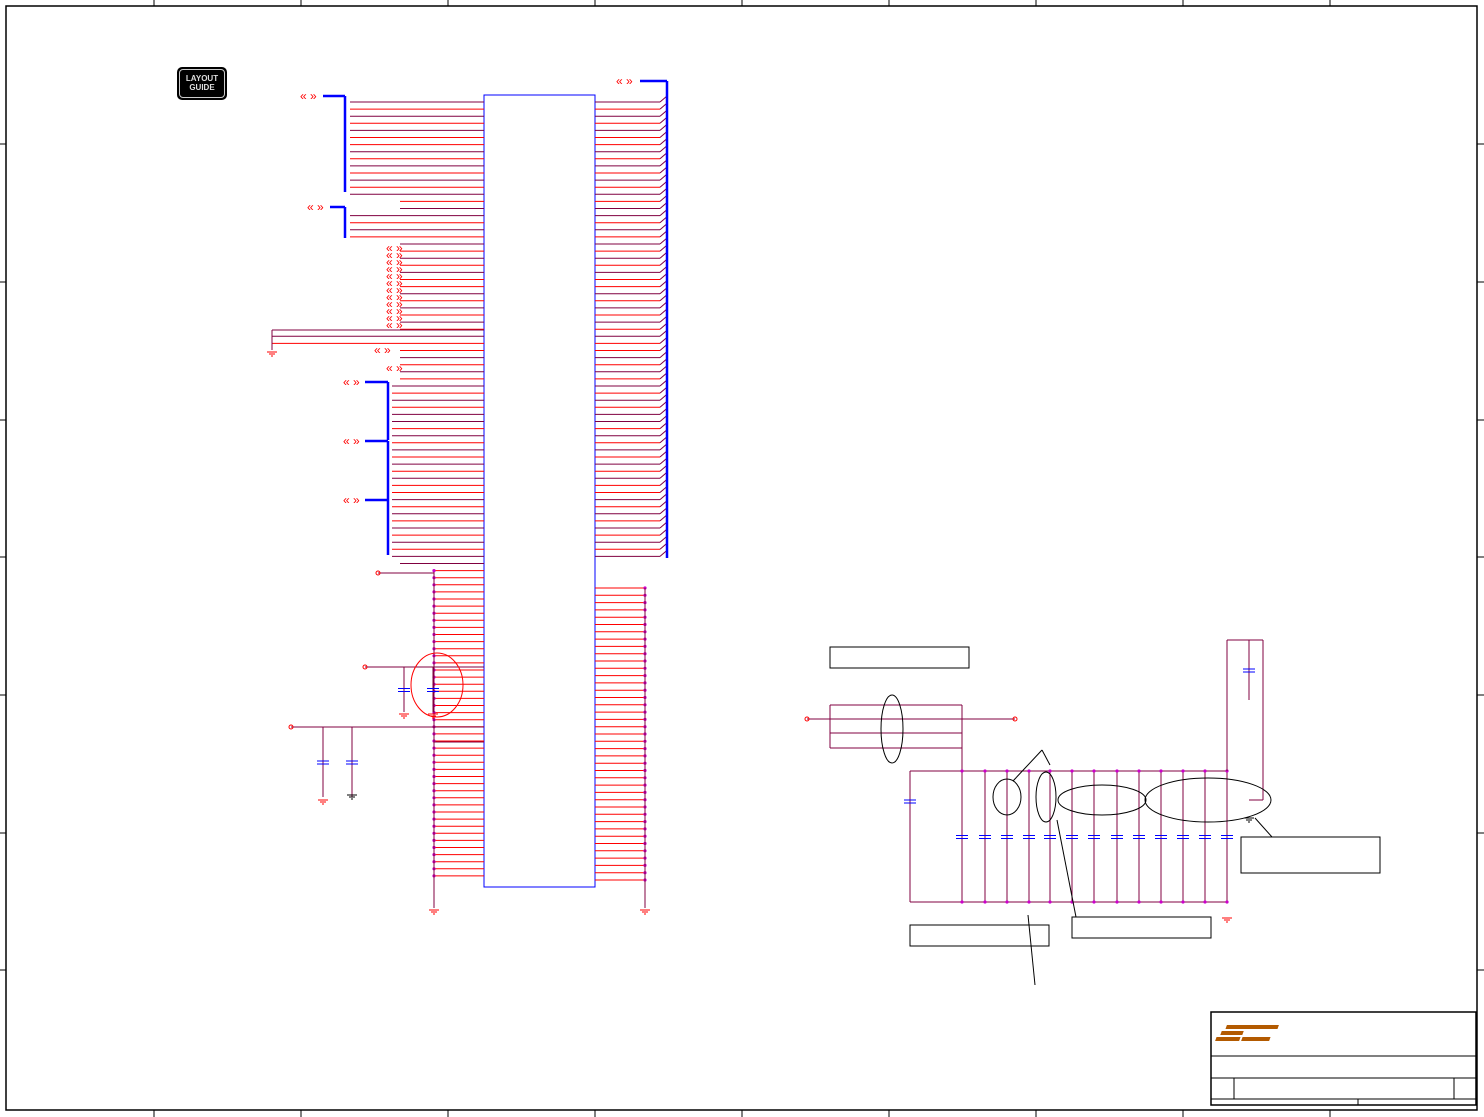  Describe the element at coordinates (202, 78) in the screenshot. I see `layout-guide-line1: LAYOUT` at that location.